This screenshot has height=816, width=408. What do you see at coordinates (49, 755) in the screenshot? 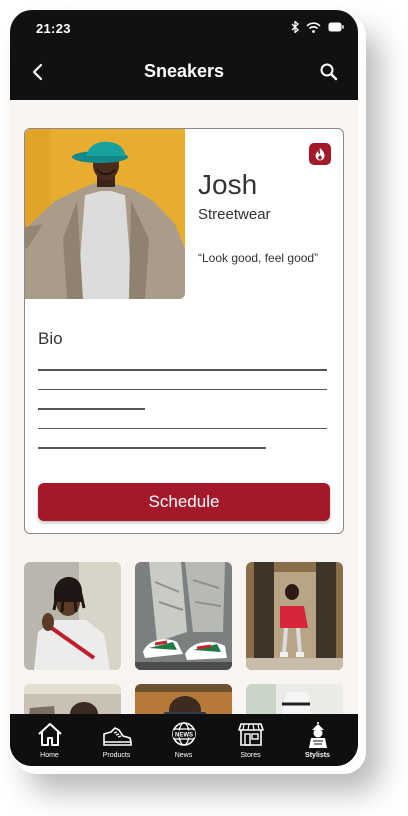
I see `tab-home-label: Home` at bounding box center [49, 755].